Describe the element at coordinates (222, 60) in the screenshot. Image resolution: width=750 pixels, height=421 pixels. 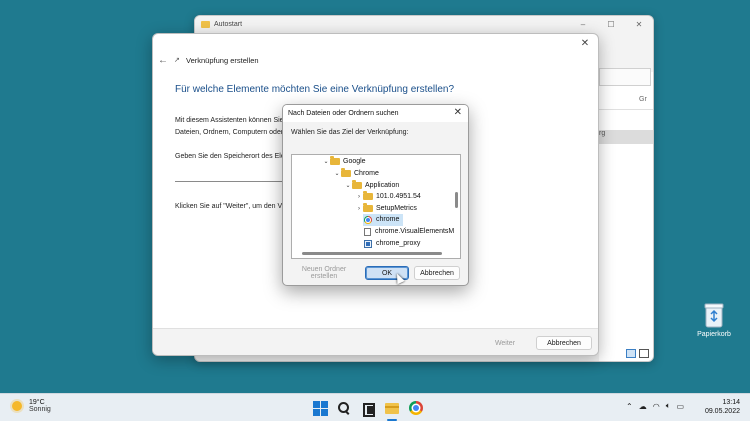
I see `wizard-title: Verknüpfung erstellen` at that location.